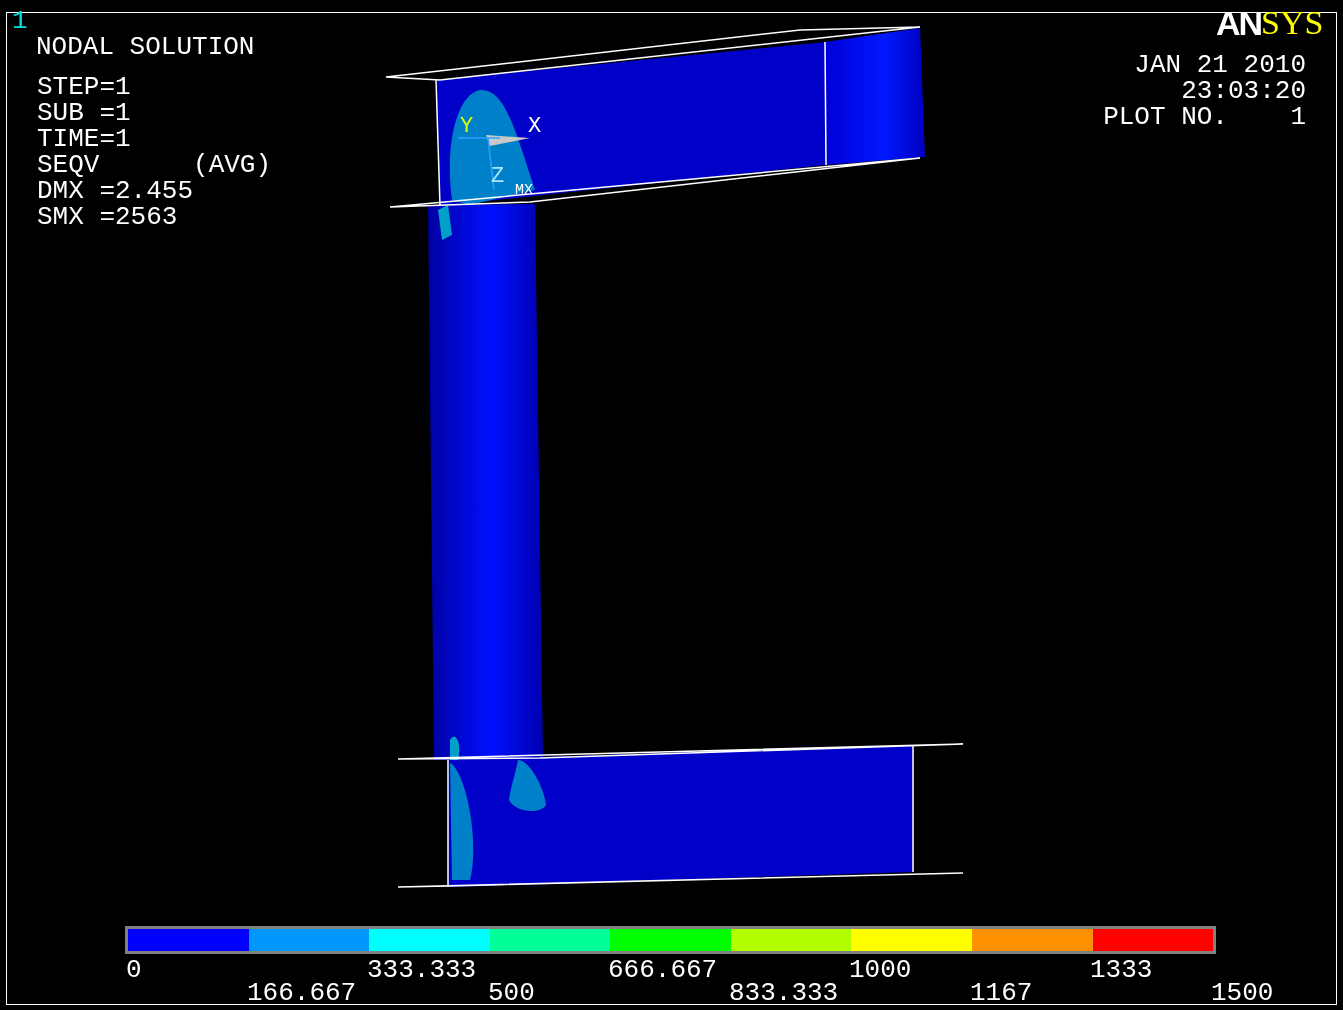 The height and width of the screenshot is (1010, 1343). Describe the element at coordinates (1270, 23) in the screenshot. I see `ansys-logo: ANSYS` at that location.